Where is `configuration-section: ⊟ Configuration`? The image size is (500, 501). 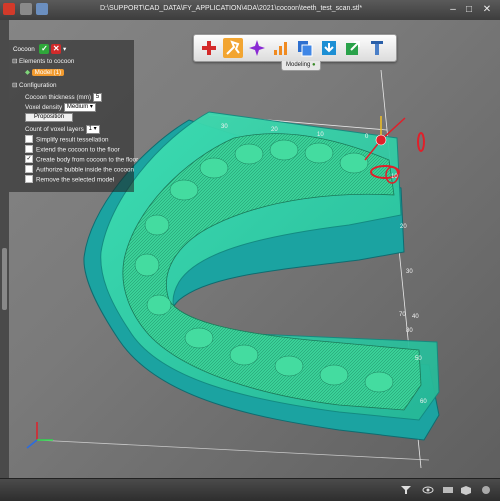 configuration-section: ⊟ Configuration is located at coordinates (34, 85).